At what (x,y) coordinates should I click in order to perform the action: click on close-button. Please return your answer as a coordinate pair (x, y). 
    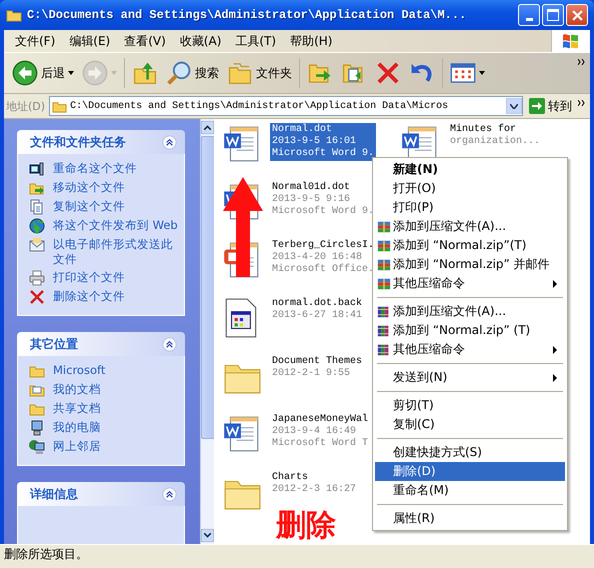
    Looking at the image, I should click on (577, 15).